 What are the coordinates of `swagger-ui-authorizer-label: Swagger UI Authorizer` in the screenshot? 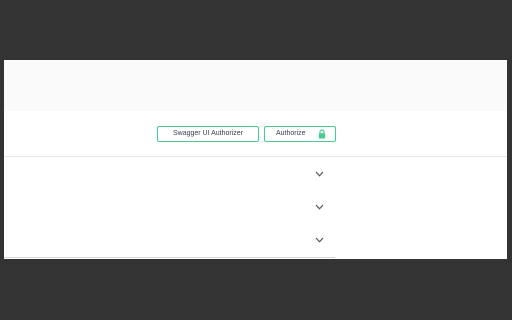 It's located at (208, 133).